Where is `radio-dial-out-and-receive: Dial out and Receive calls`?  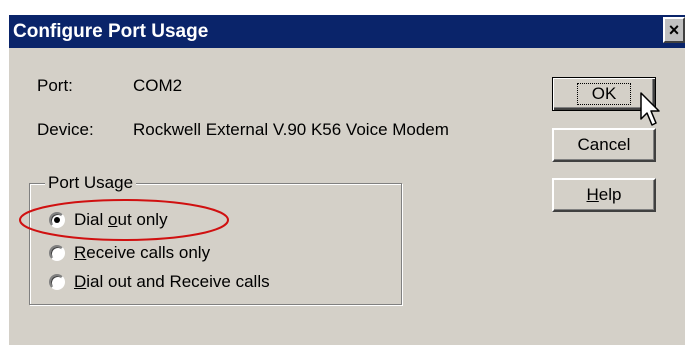
radio-dial-out-and-receive: Dial out and Receive calls is located at coordinates (159, 282).